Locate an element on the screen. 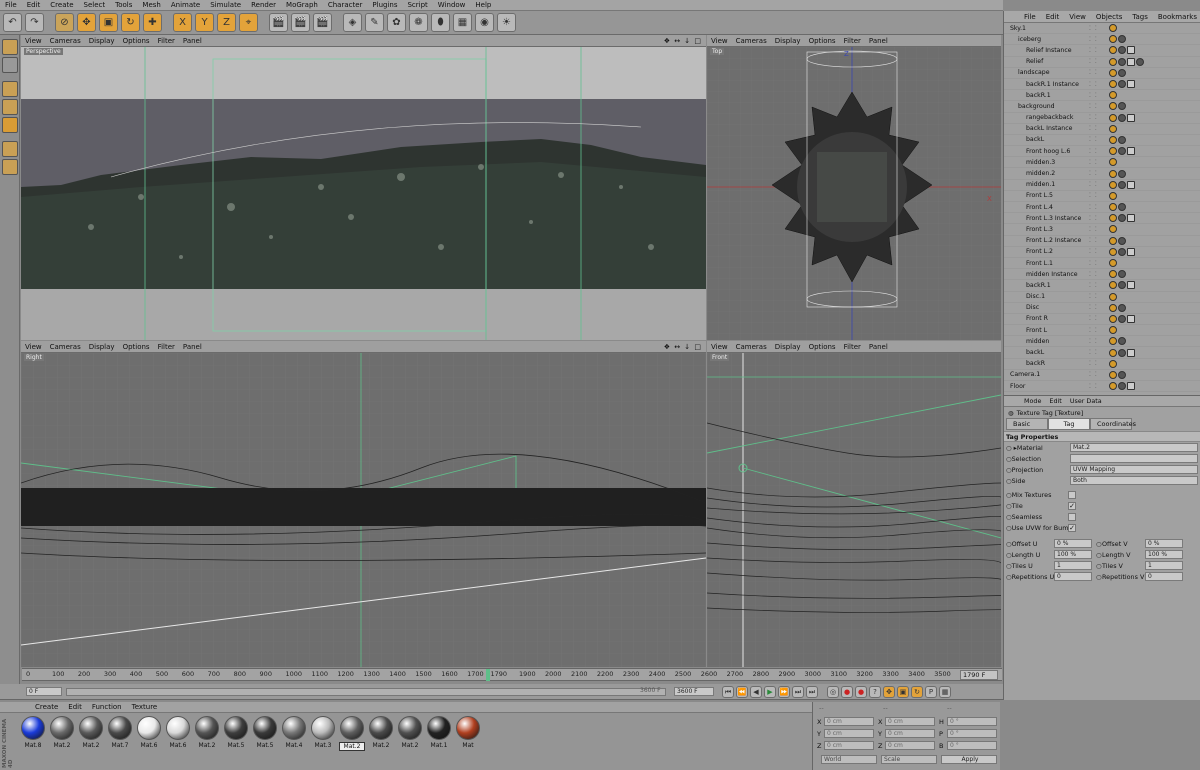 This screenshot has width=1200, height=770. repetitions-v-field: 0 is located at coordinates (1164, 576).